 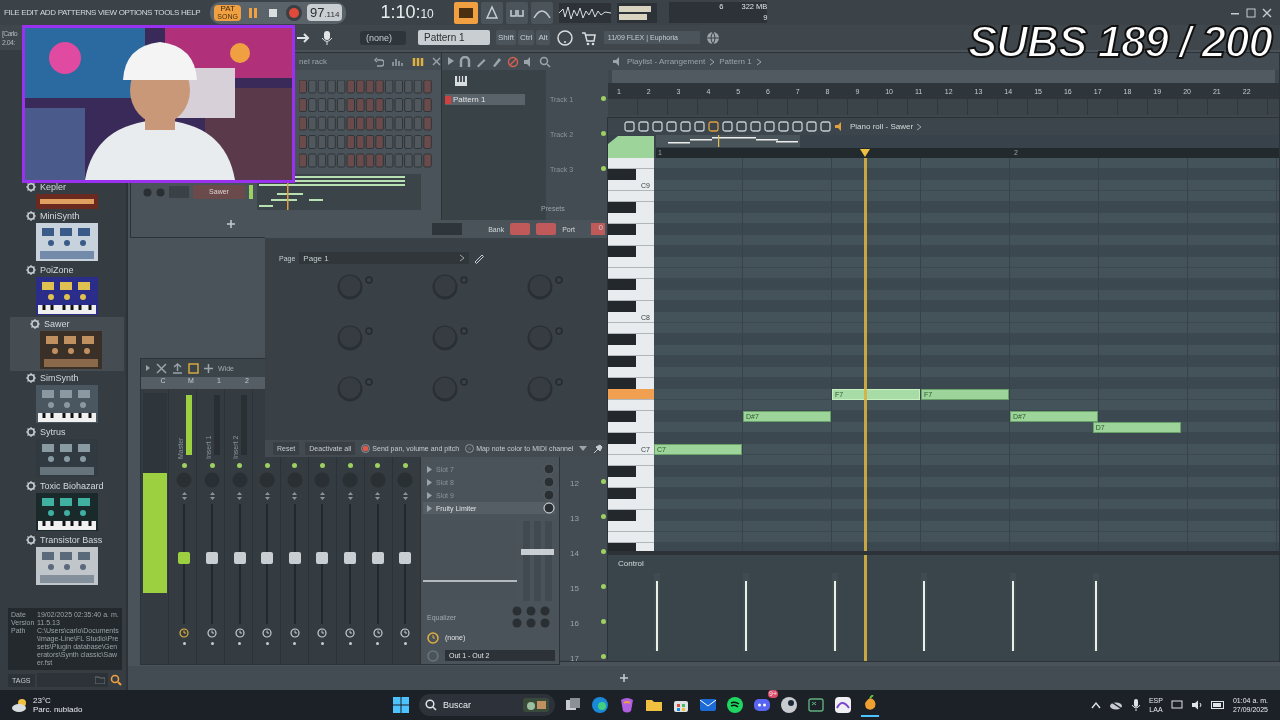 I want to click on search-field: Buscar, so click(x=487, y=705).